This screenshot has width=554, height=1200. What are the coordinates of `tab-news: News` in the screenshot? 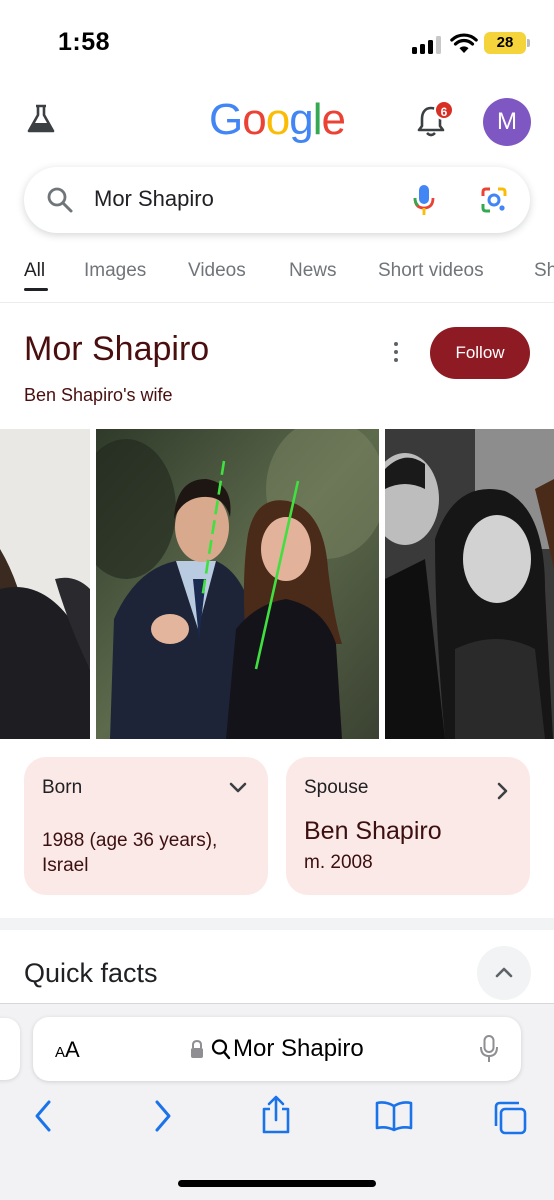 It's located at (313, 271).